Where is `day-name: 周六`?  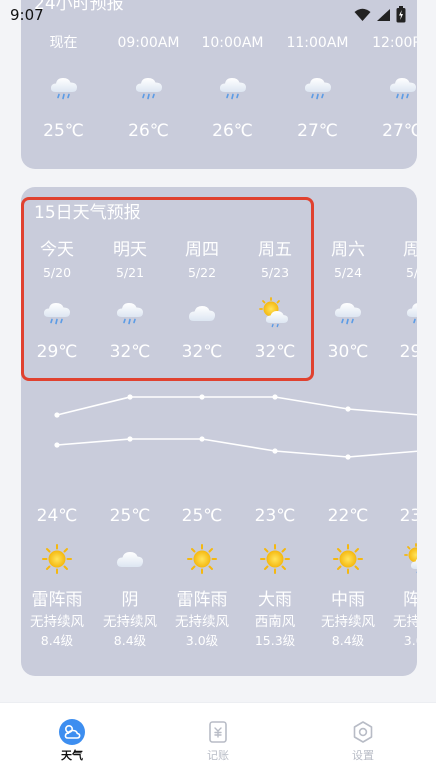 day-name: 周六 is located at coordinates (348, 250).